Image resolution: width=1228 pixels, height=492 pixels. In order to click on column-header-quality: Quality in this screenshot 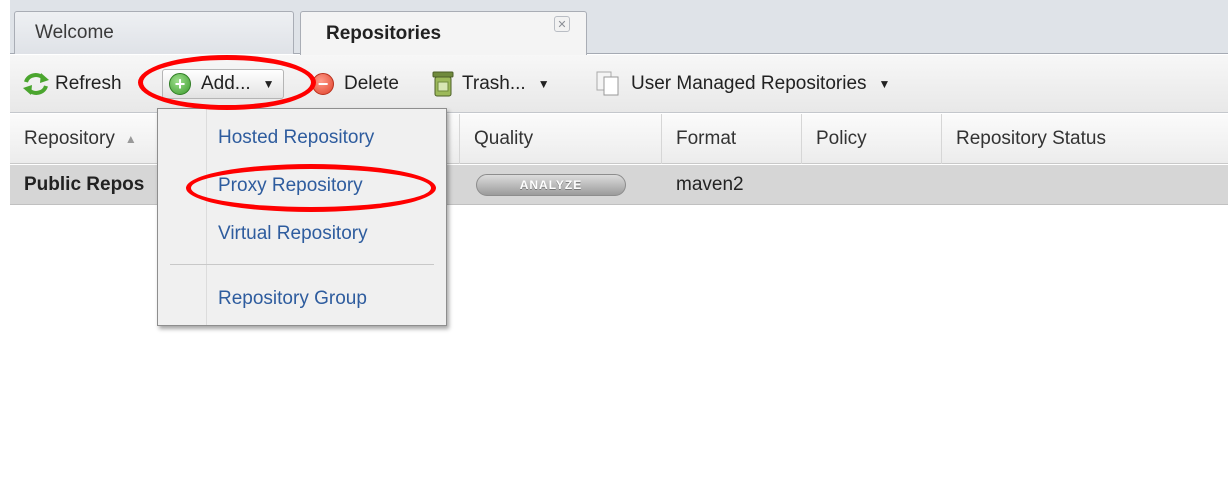, I will do `click(561, 139)`.